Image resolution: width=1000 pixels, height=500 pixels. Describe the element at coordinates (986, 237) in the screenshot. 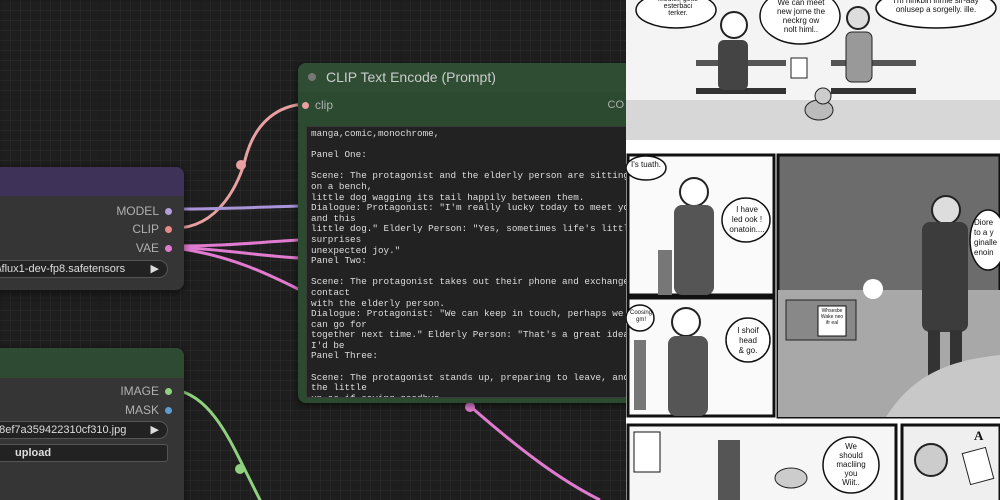

I see `speech-bubble-text: Diore to a y ginalle enoin` at that location.